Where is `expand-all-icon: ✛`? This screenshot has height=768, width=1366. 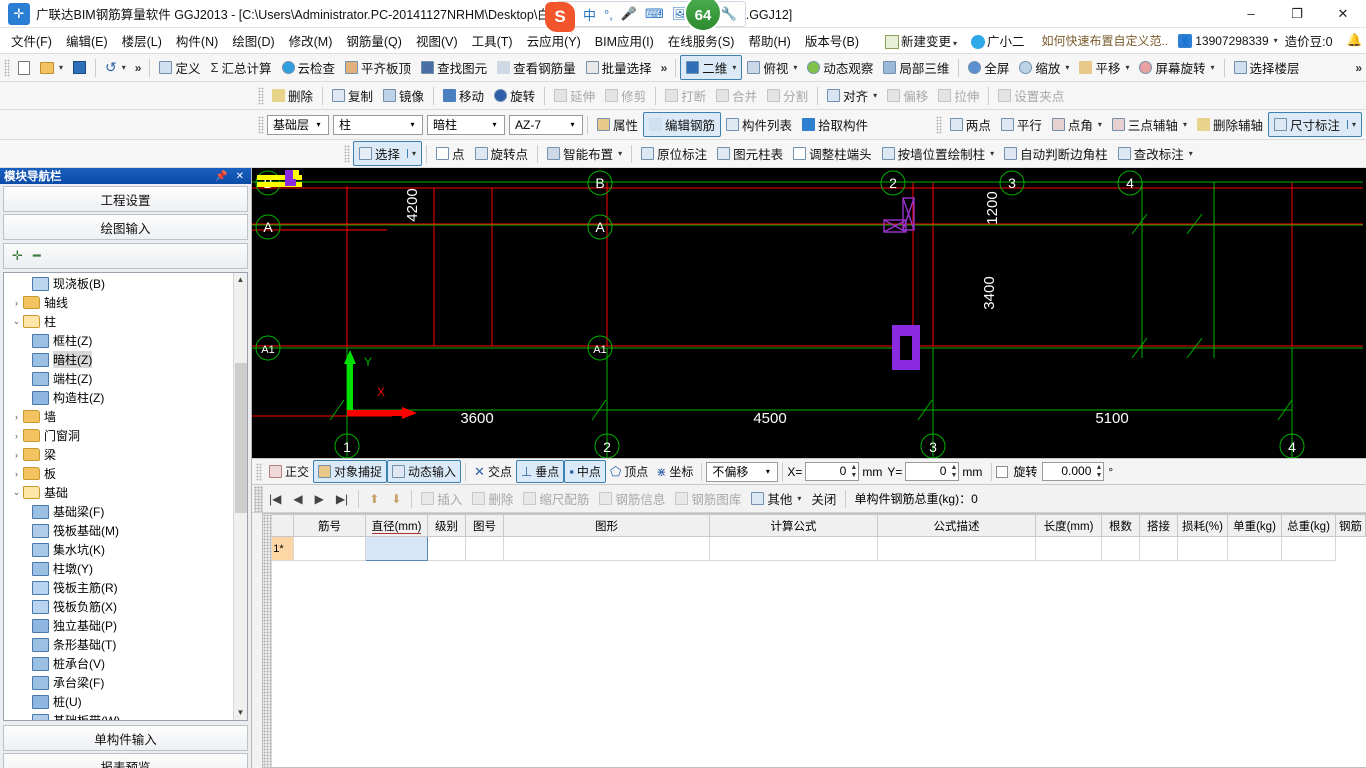
expand-all-icon: ✛ is located at coordinates (17, 256).